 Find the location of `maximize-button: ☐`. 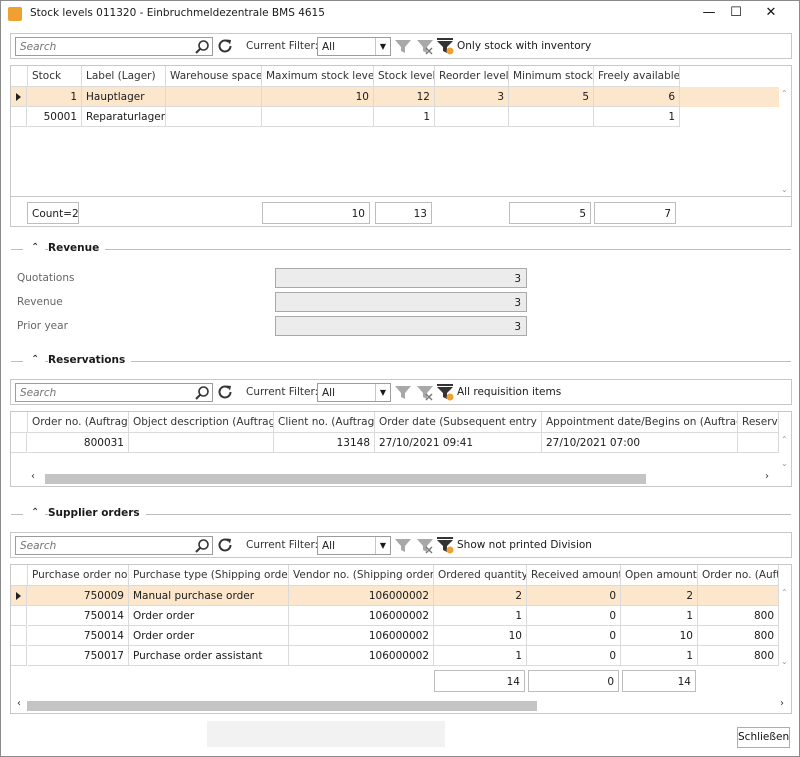

maximize-button: ☐ is located at coordinates (736, 13).